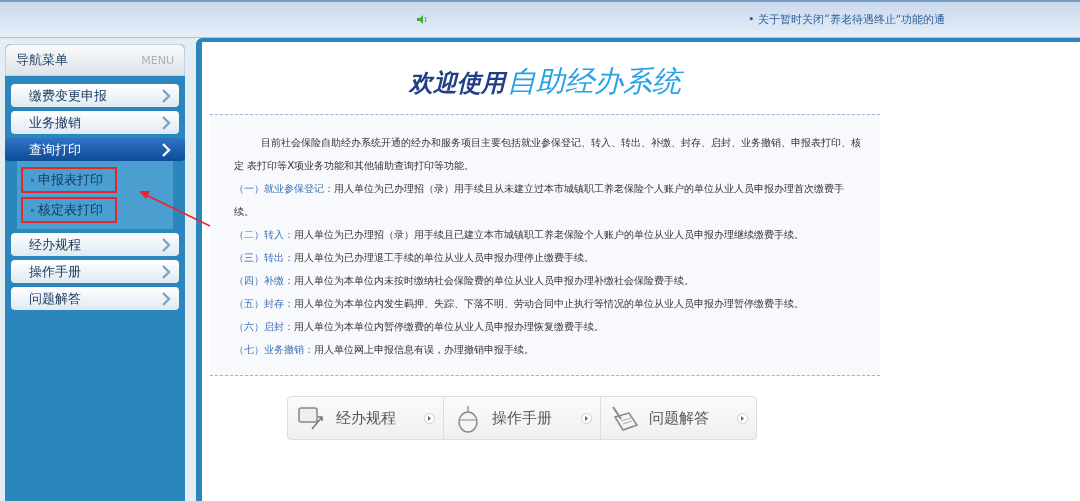 The width and height of the screenshot is (1080, 501). Describe the element at coordinates (95, 298) in the screenshot. I see `menu-item: 问题解答` at that location.